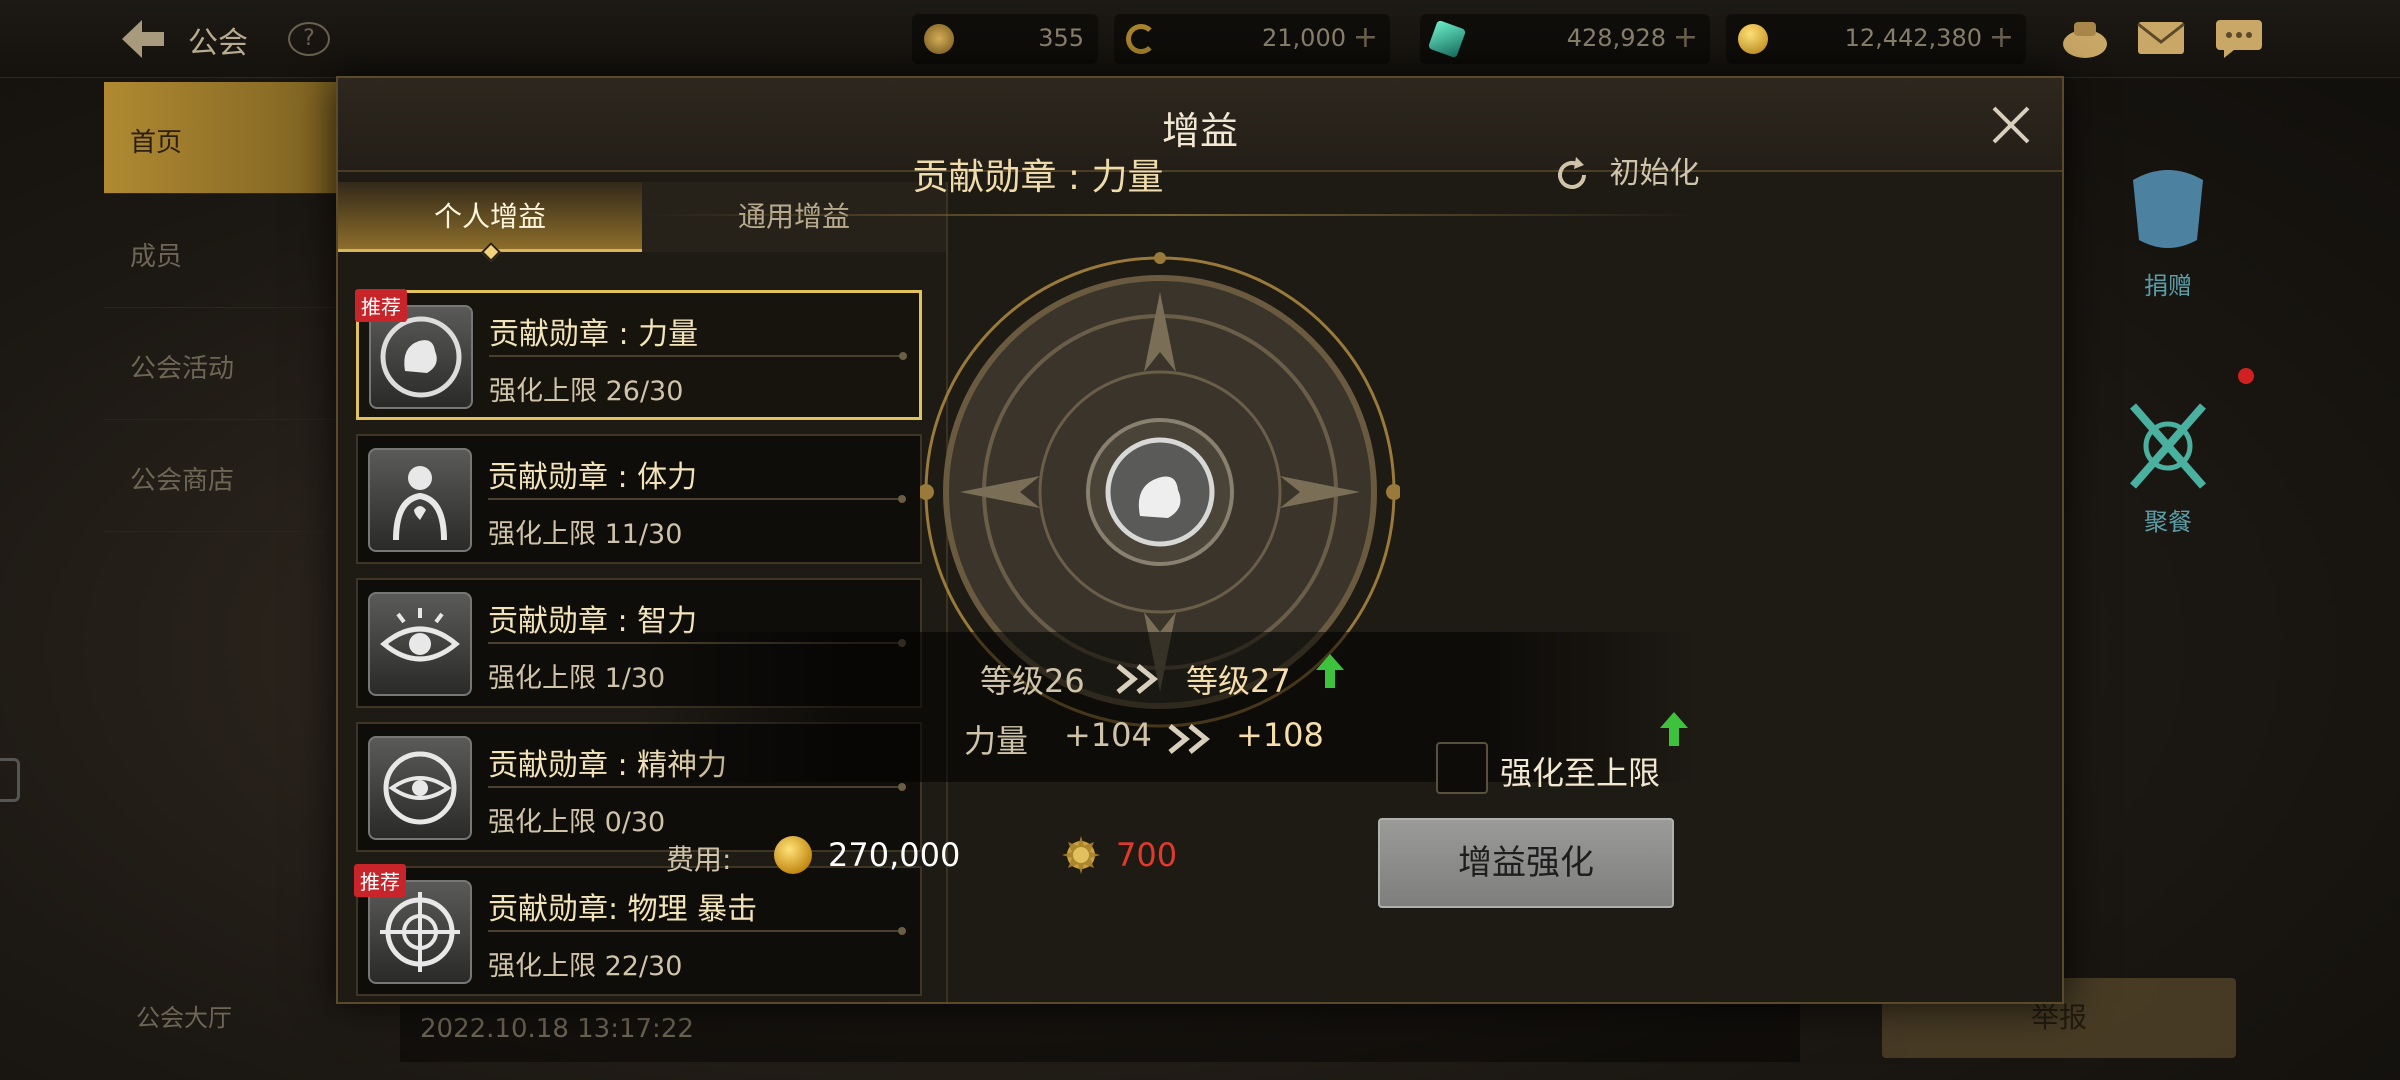 The width and height of the screenshot is (2400, 1080). Describe the element at coordinates (420, 644) in the screenshot. I see `intellect-eye-icon` at that location.